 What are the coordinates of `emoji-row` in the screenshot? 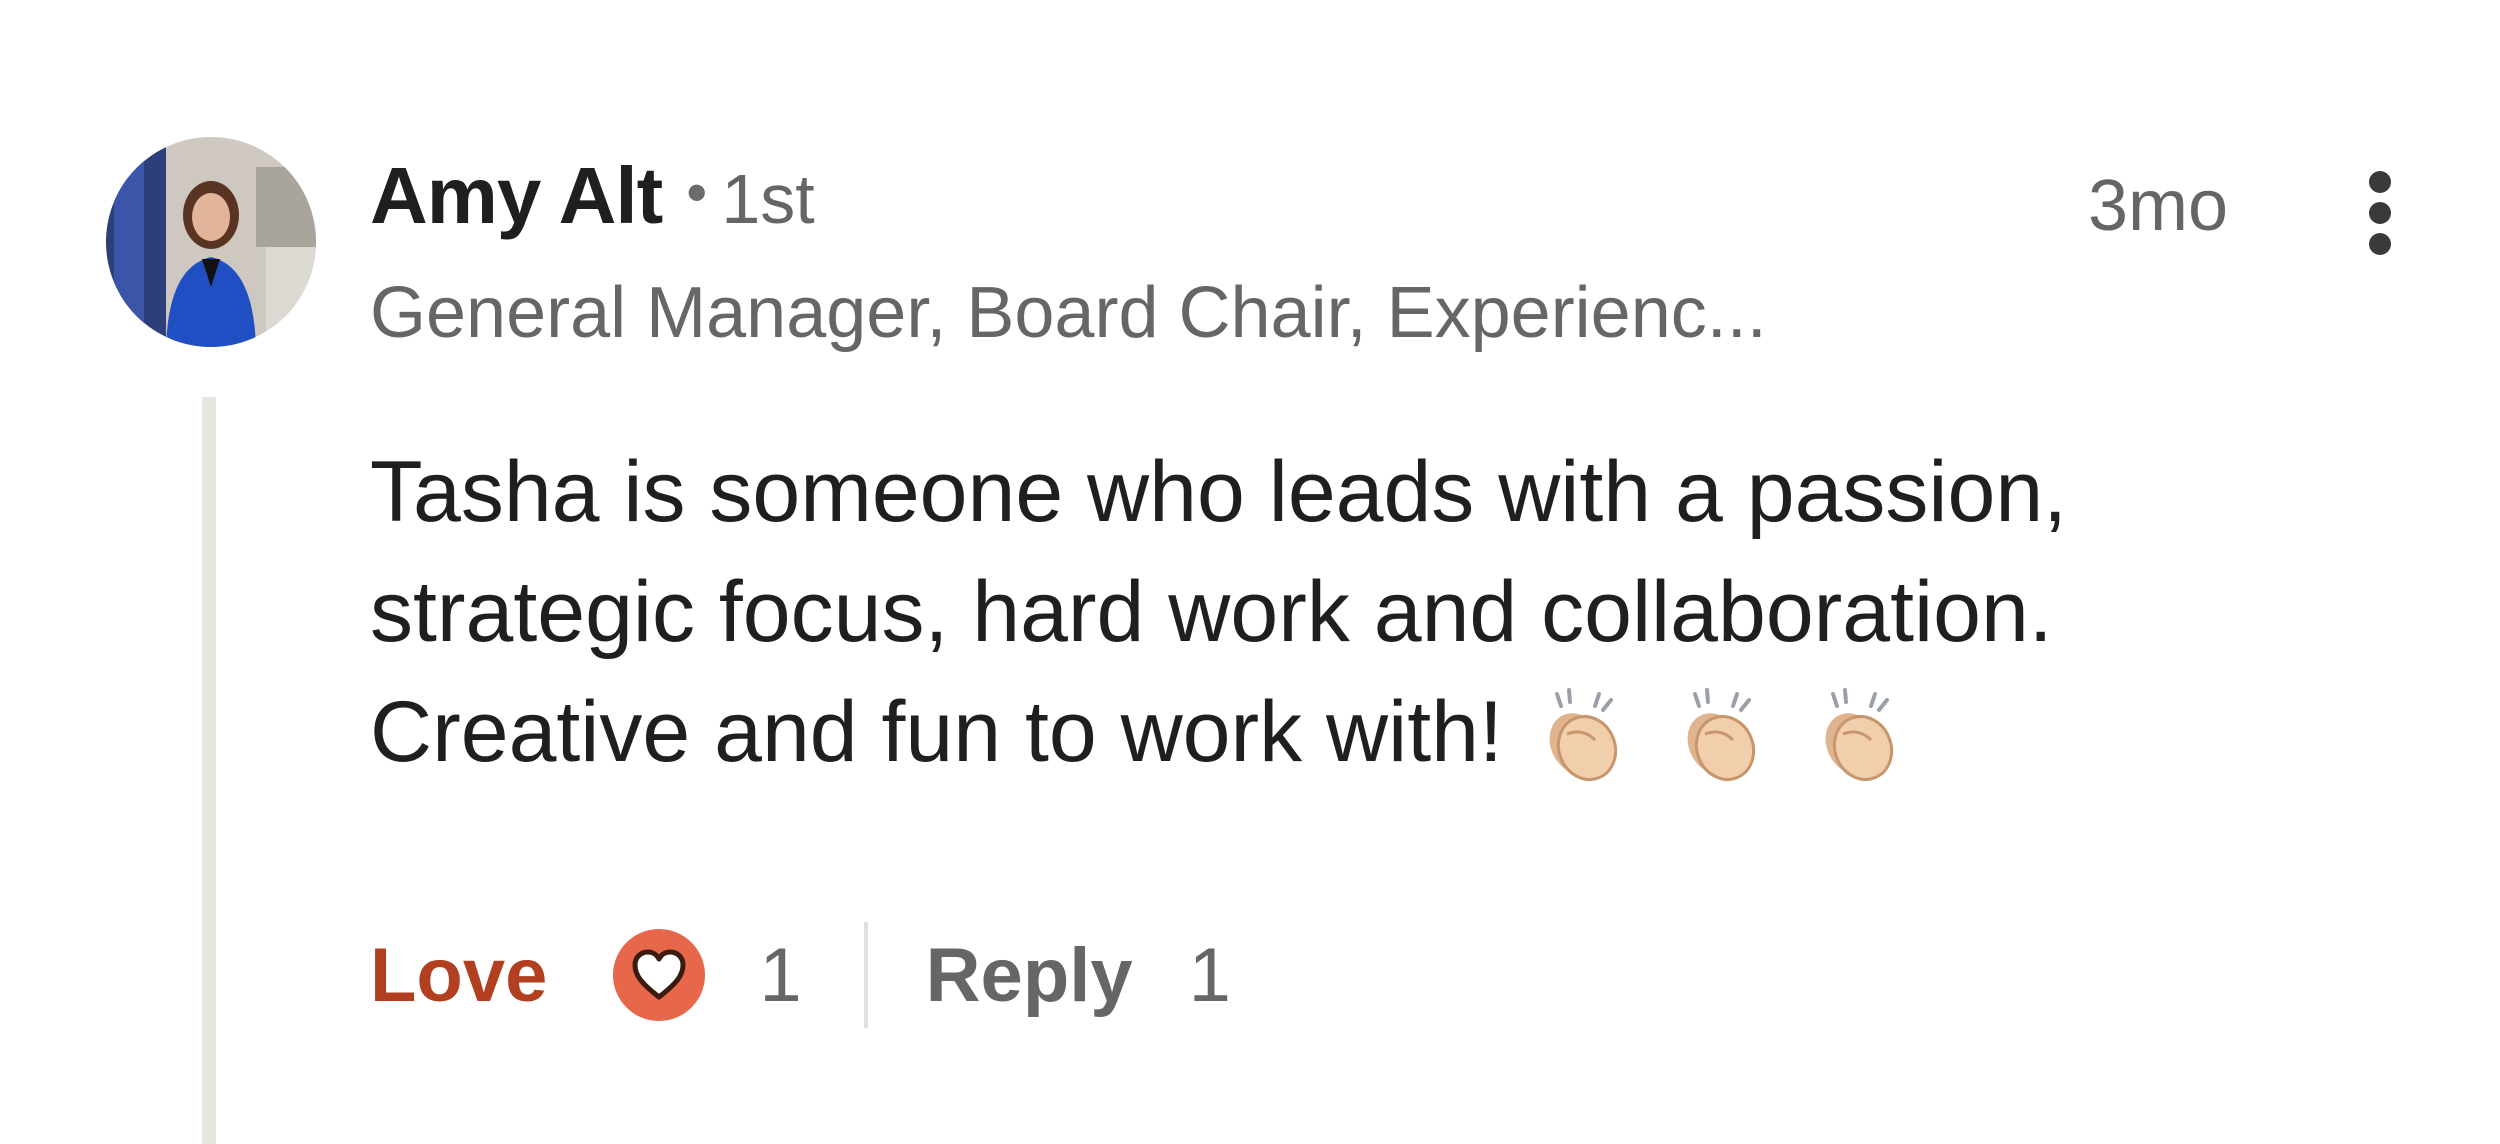 It's located at (1720, 735).